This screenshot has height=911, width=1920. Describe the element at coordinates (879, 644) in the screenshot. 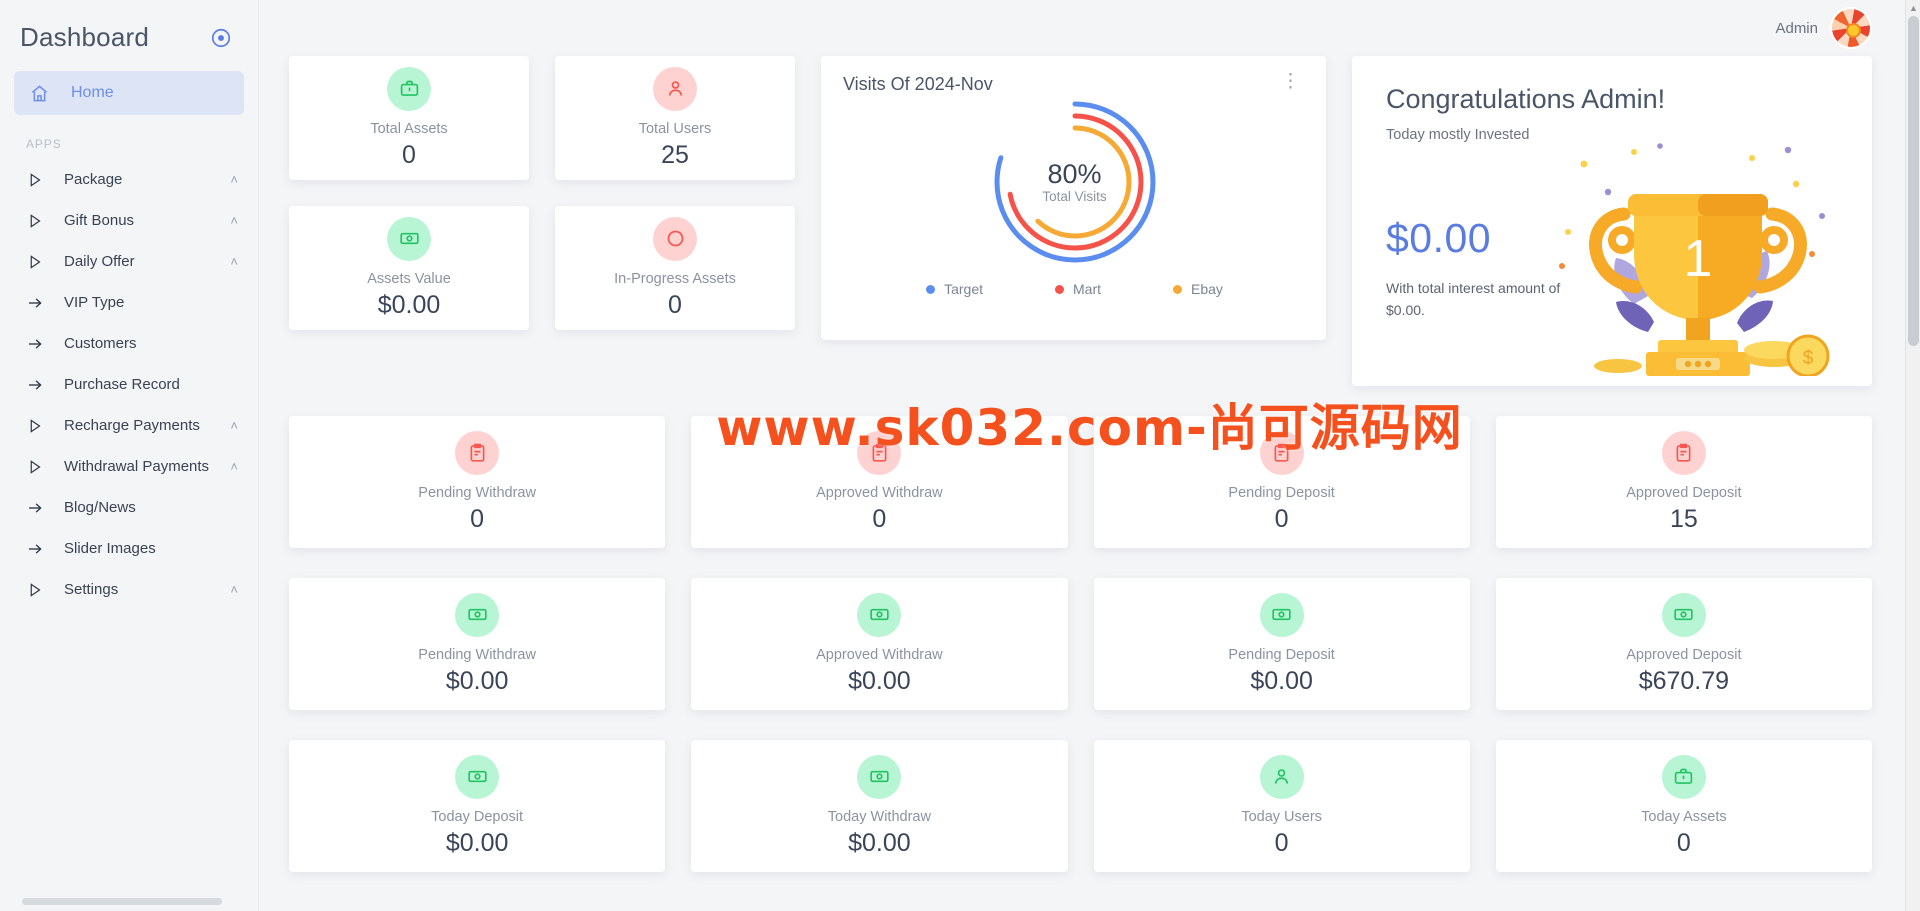

I see `stat-card: Approved Withdraw $0.00` at that location.